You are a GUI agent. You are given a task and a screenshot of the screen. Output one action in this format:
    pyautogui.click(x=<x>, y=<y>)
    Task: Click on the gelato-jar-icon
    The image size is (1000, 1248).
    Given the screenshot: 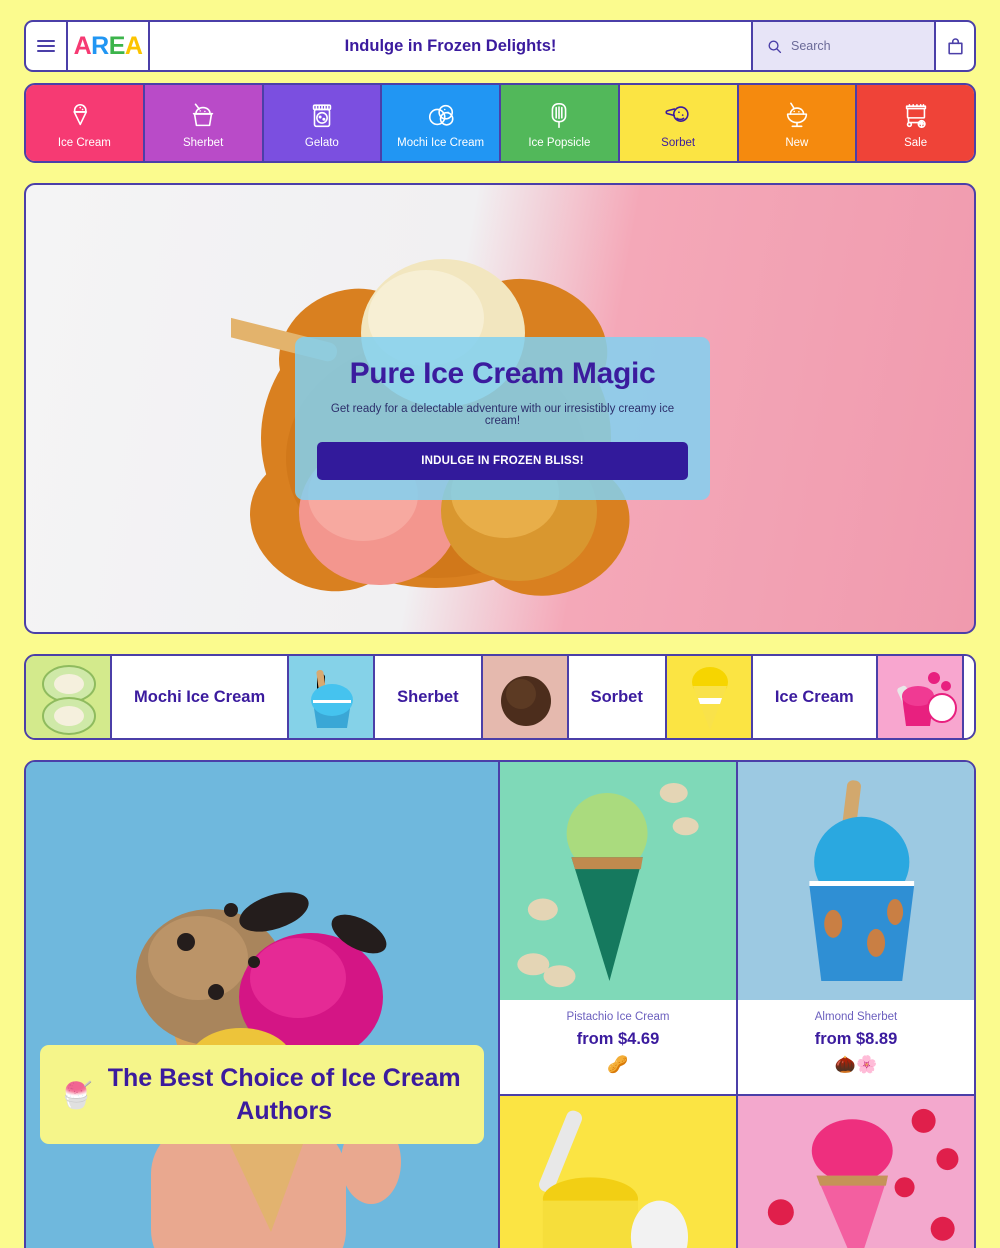 What is the action you would take?
    pyautogui.click(x=322, y=116)
    